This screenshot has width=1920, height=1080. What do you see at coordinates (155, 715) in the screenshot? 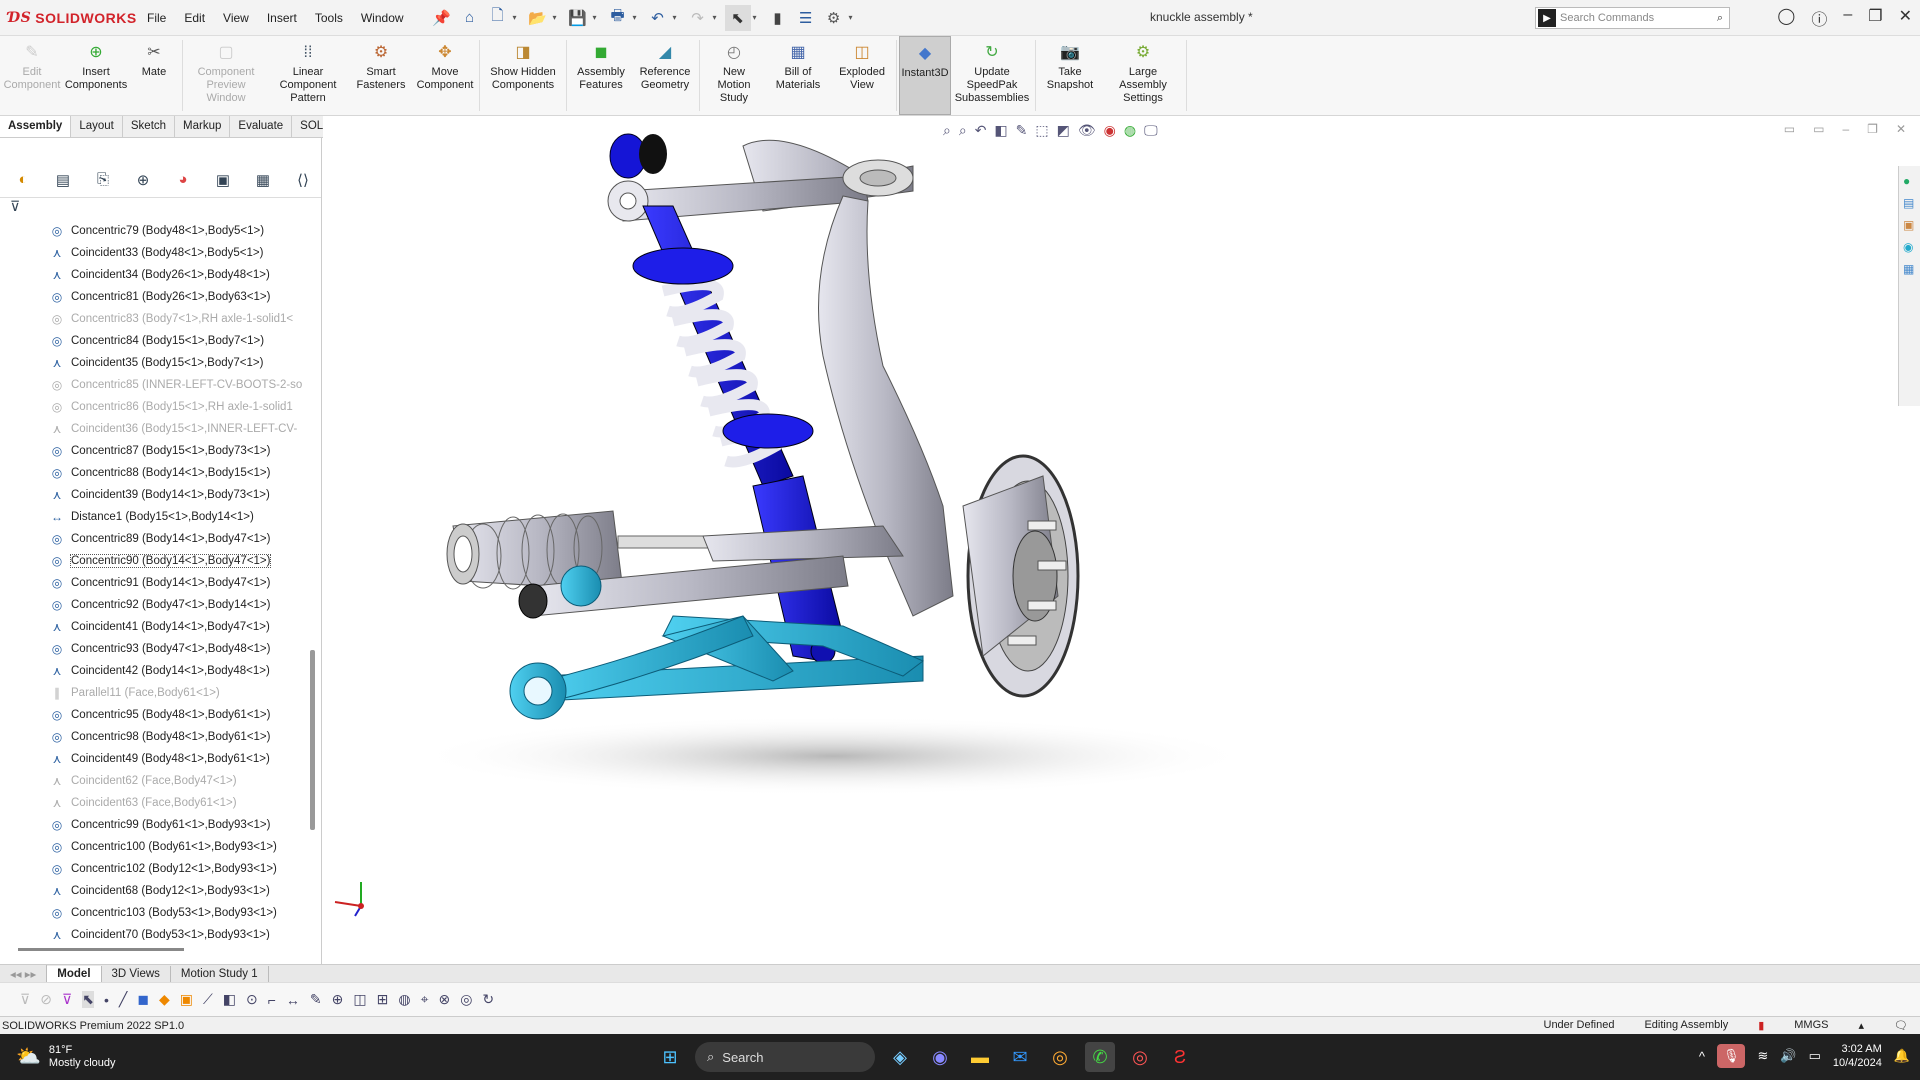
I see `mate-tree-item: ◎ Concentric95 (Body48<1>,Body61<1>)` at bounding box center [155, 715].